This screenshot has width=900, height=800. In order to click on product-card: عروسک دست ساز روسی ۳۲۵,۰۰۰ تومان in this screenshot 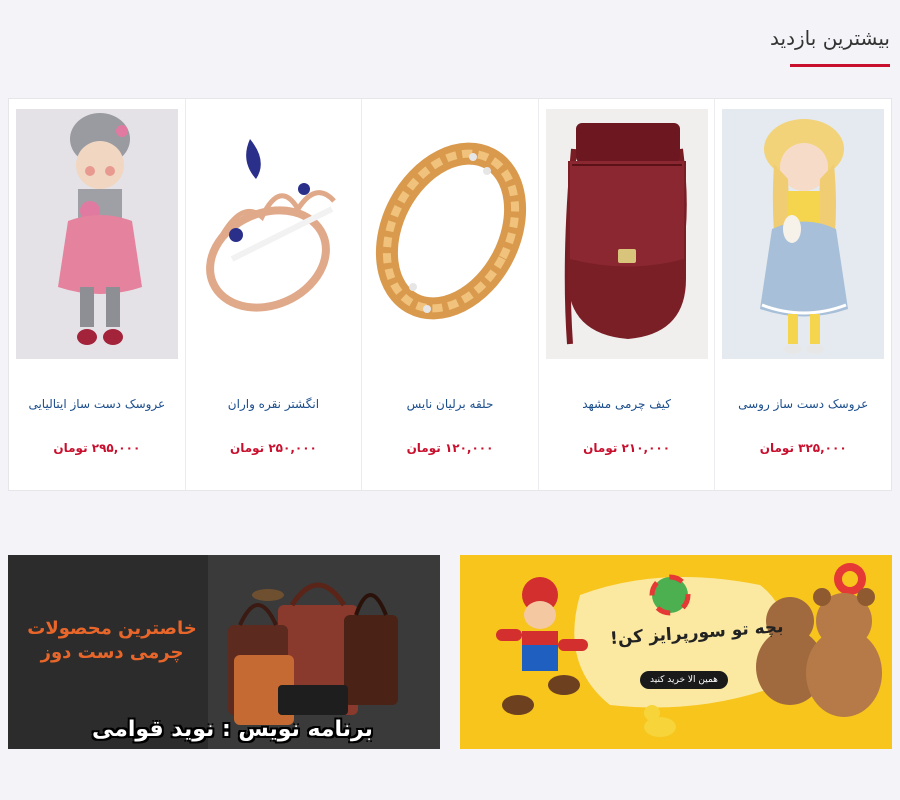, I will do `click(802, 294)`.